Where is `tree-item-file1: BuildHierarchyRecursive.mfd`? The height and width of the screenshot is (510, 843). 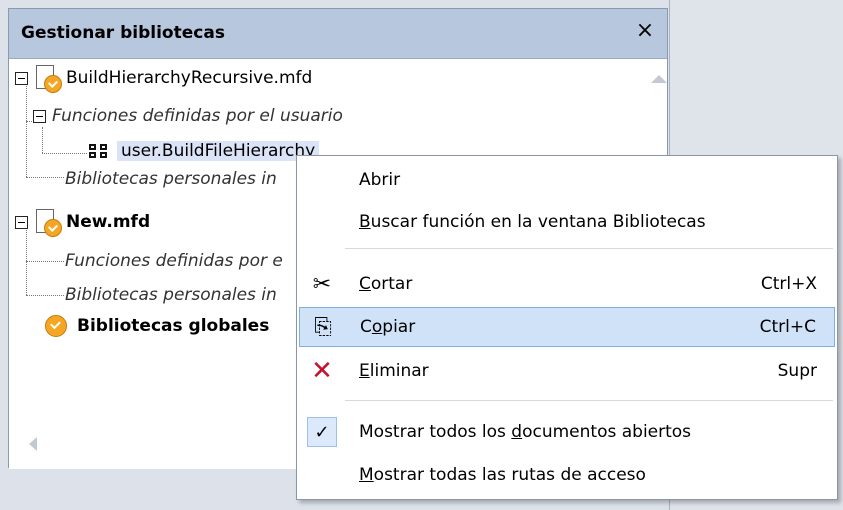 tree-item-file1: BuildHierarchyRecursive.mfd is located at coordinates (163, 78).